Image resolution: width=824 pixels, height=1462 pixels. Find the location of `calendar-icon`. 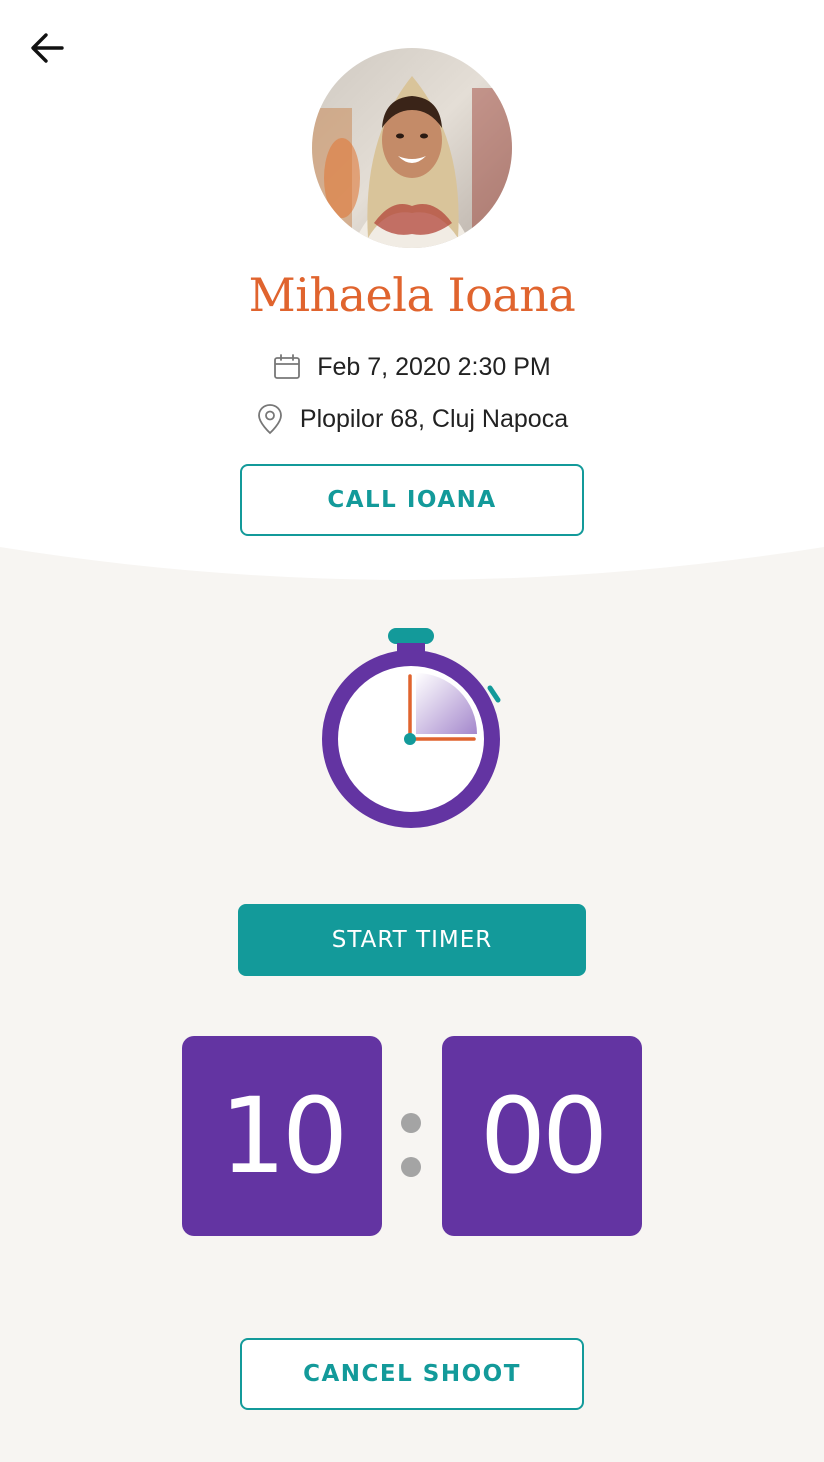

calendar-icon is located at coordinates (287, 367).